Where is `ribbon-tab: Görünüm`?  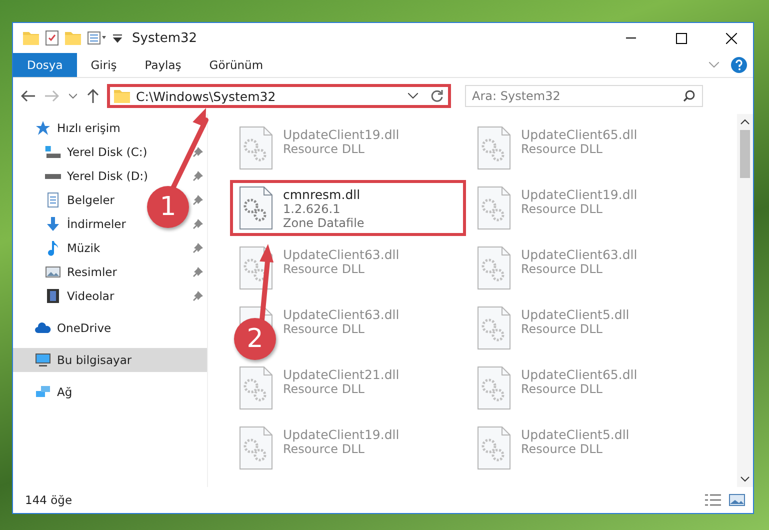
ribbon-tab: Görünüm is located at coordinates (236, 65).